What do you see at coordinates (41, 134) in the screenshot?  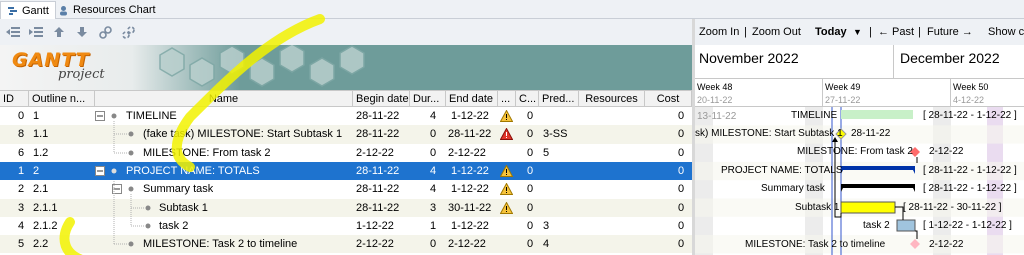 I see `cell-outline: 1.1` at bounding box center [41, 134].